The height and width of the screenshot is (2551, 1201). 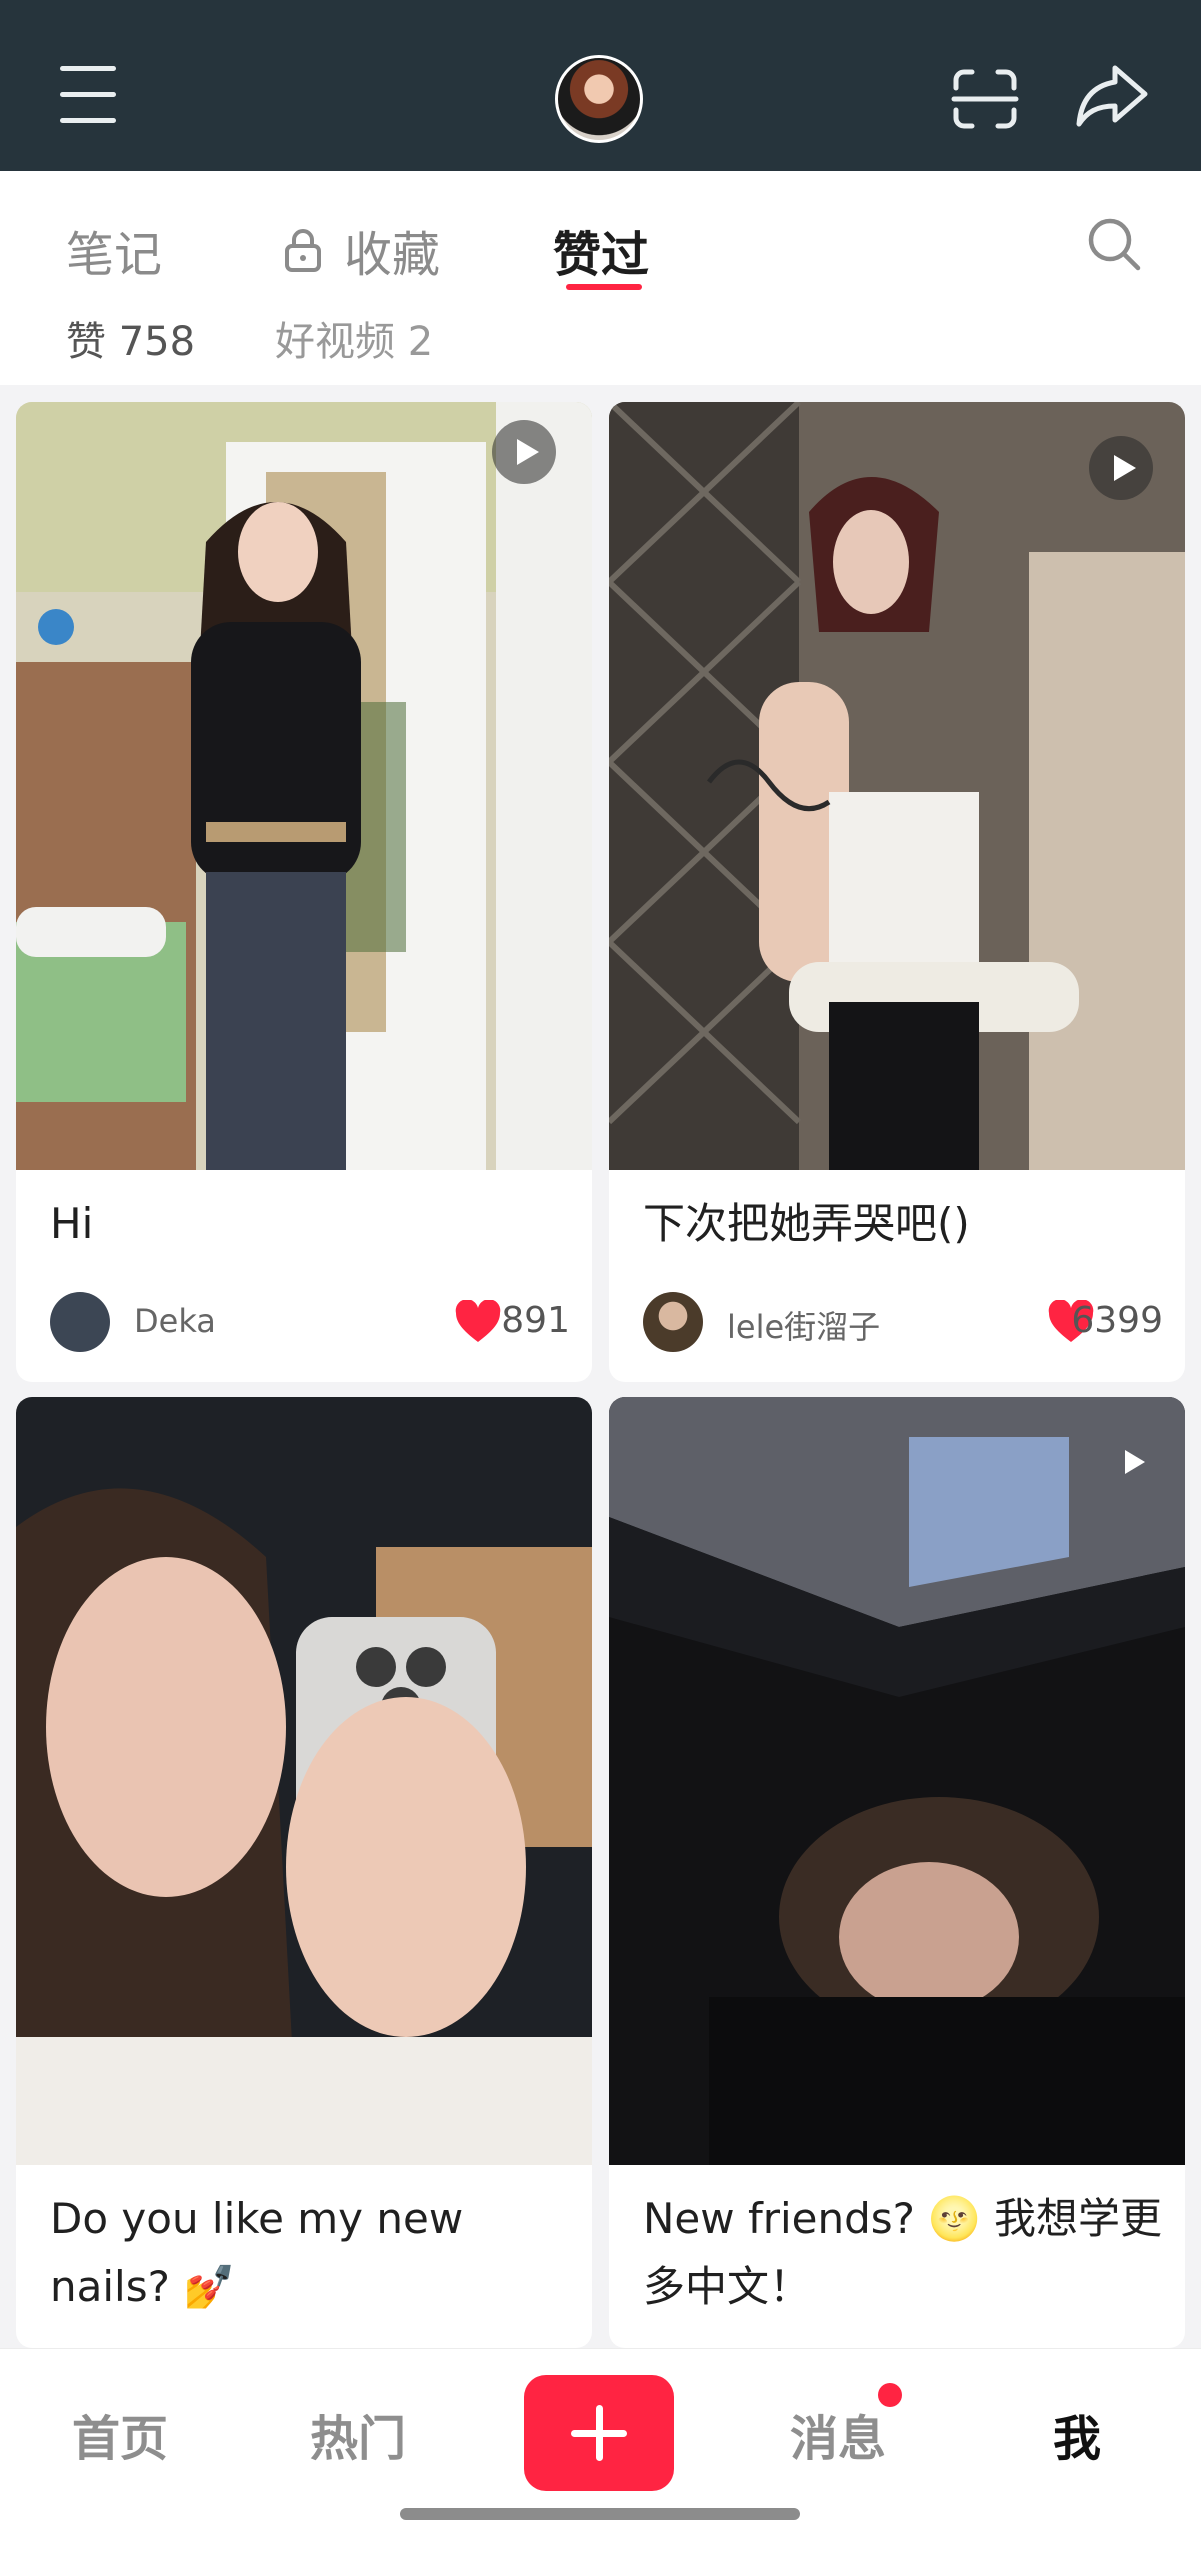 I want to click on hamburger-menu-icon, so click(x=87, y=96).